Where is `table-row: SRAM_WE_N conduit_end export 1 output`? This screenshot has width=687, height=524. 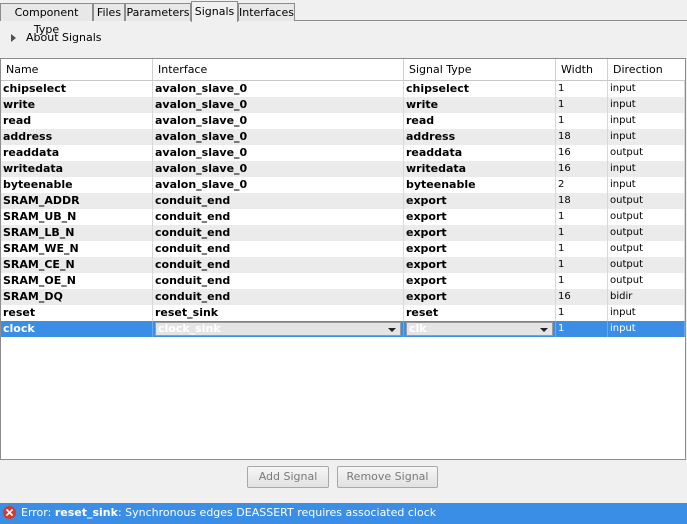 table-row: SRAM_WE_N conduit_end export 1 output is located at coordinates (343, 249).